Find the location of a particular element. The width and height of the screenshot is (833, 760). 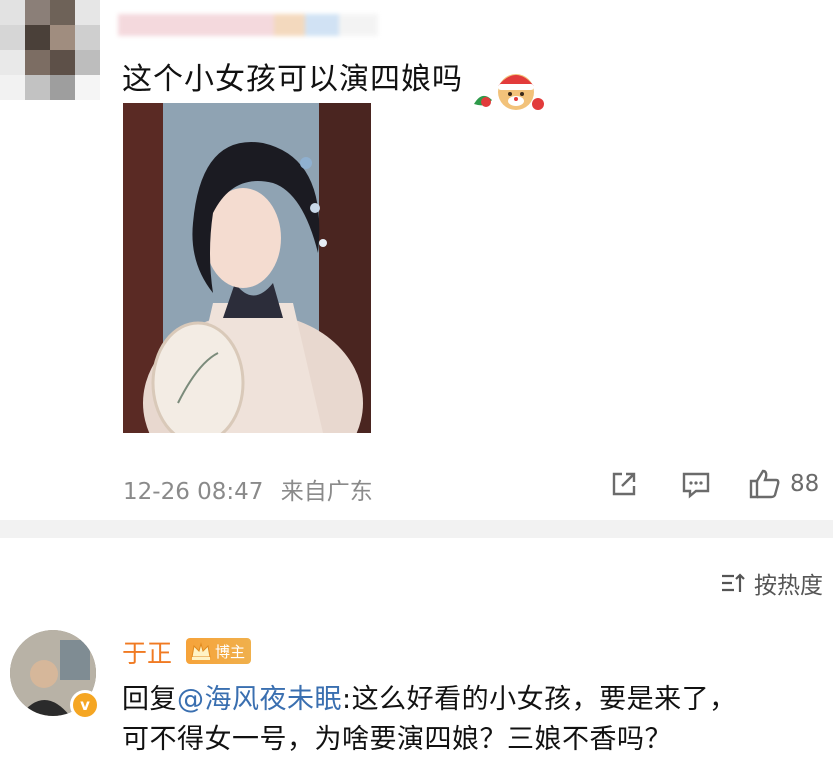

comment-meta: 12-26 08:47 来自广东 is located at coordinates (253, 489).